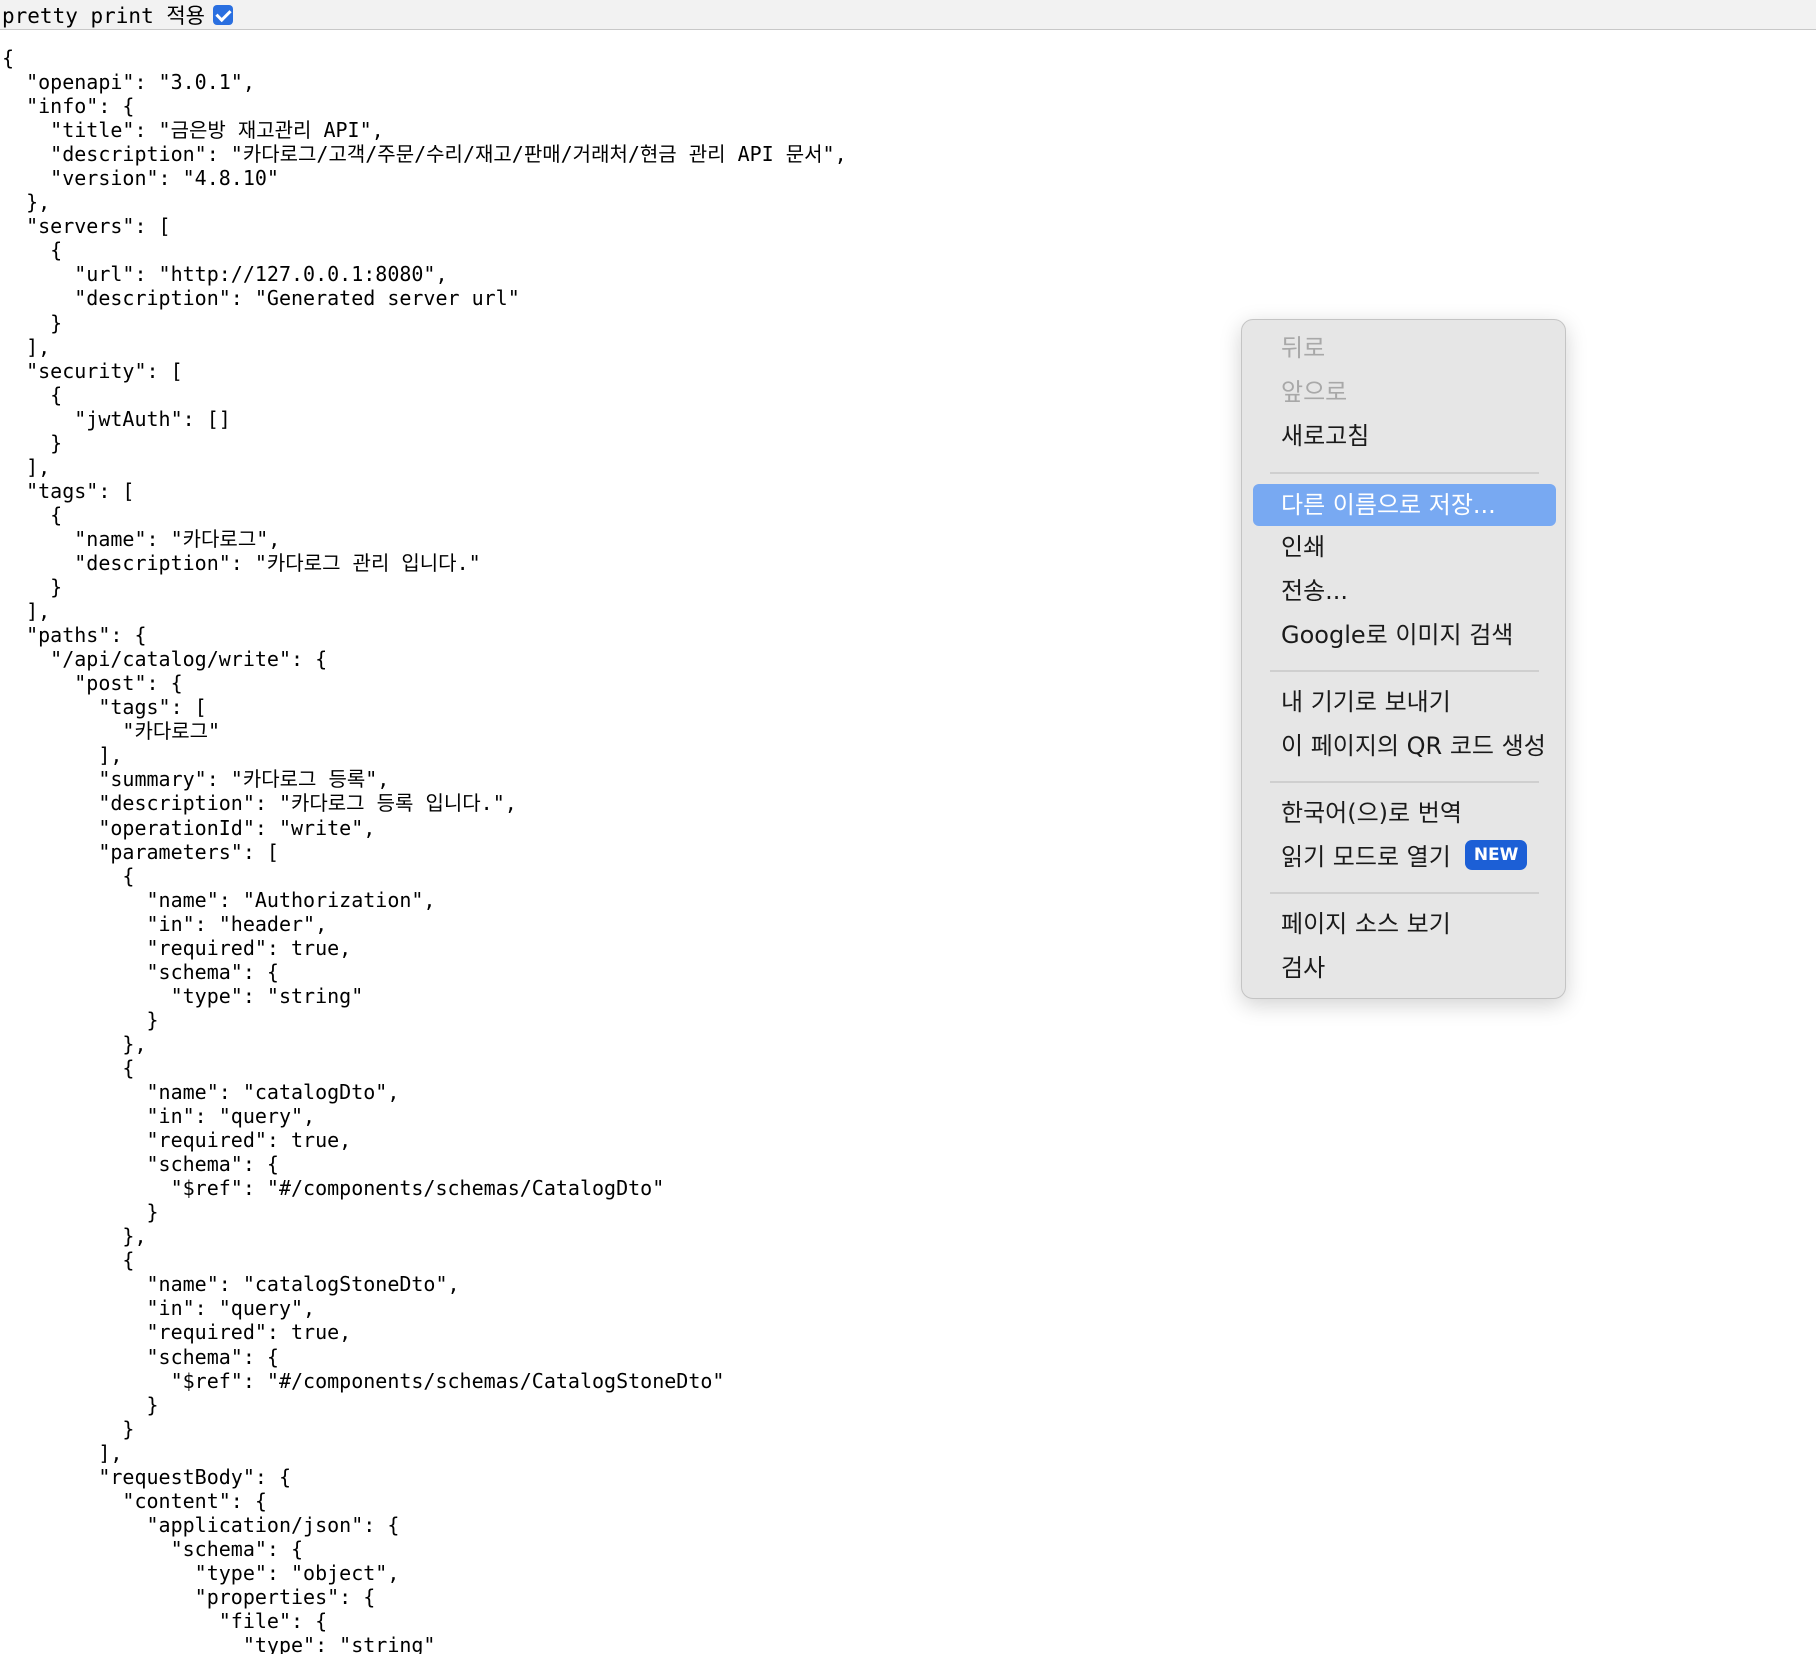 This screenshot has height=1654, width=1816. What do you see at coordinates (908, 15) in the screenshot?
I see `pretty-print-toolbar: pretty print 적용` at bounding box center [908, 15].